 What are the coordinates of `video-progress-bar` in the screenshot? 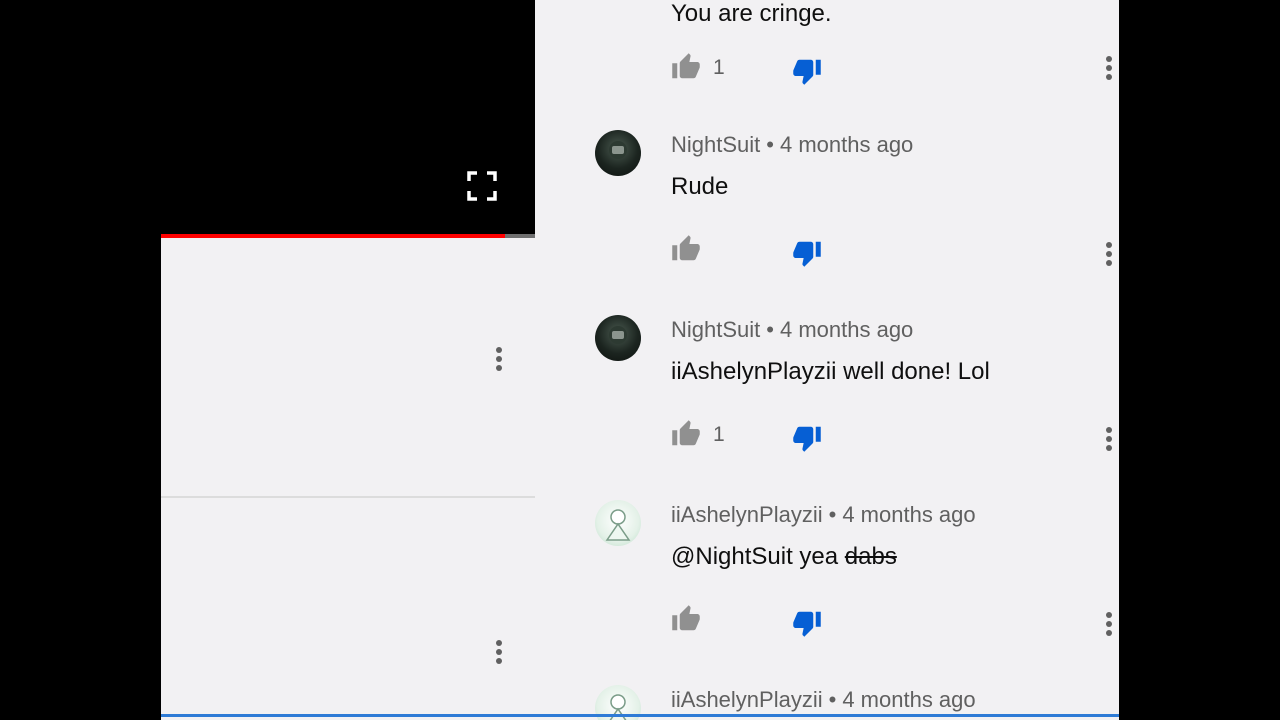 It's located at (348, 236).